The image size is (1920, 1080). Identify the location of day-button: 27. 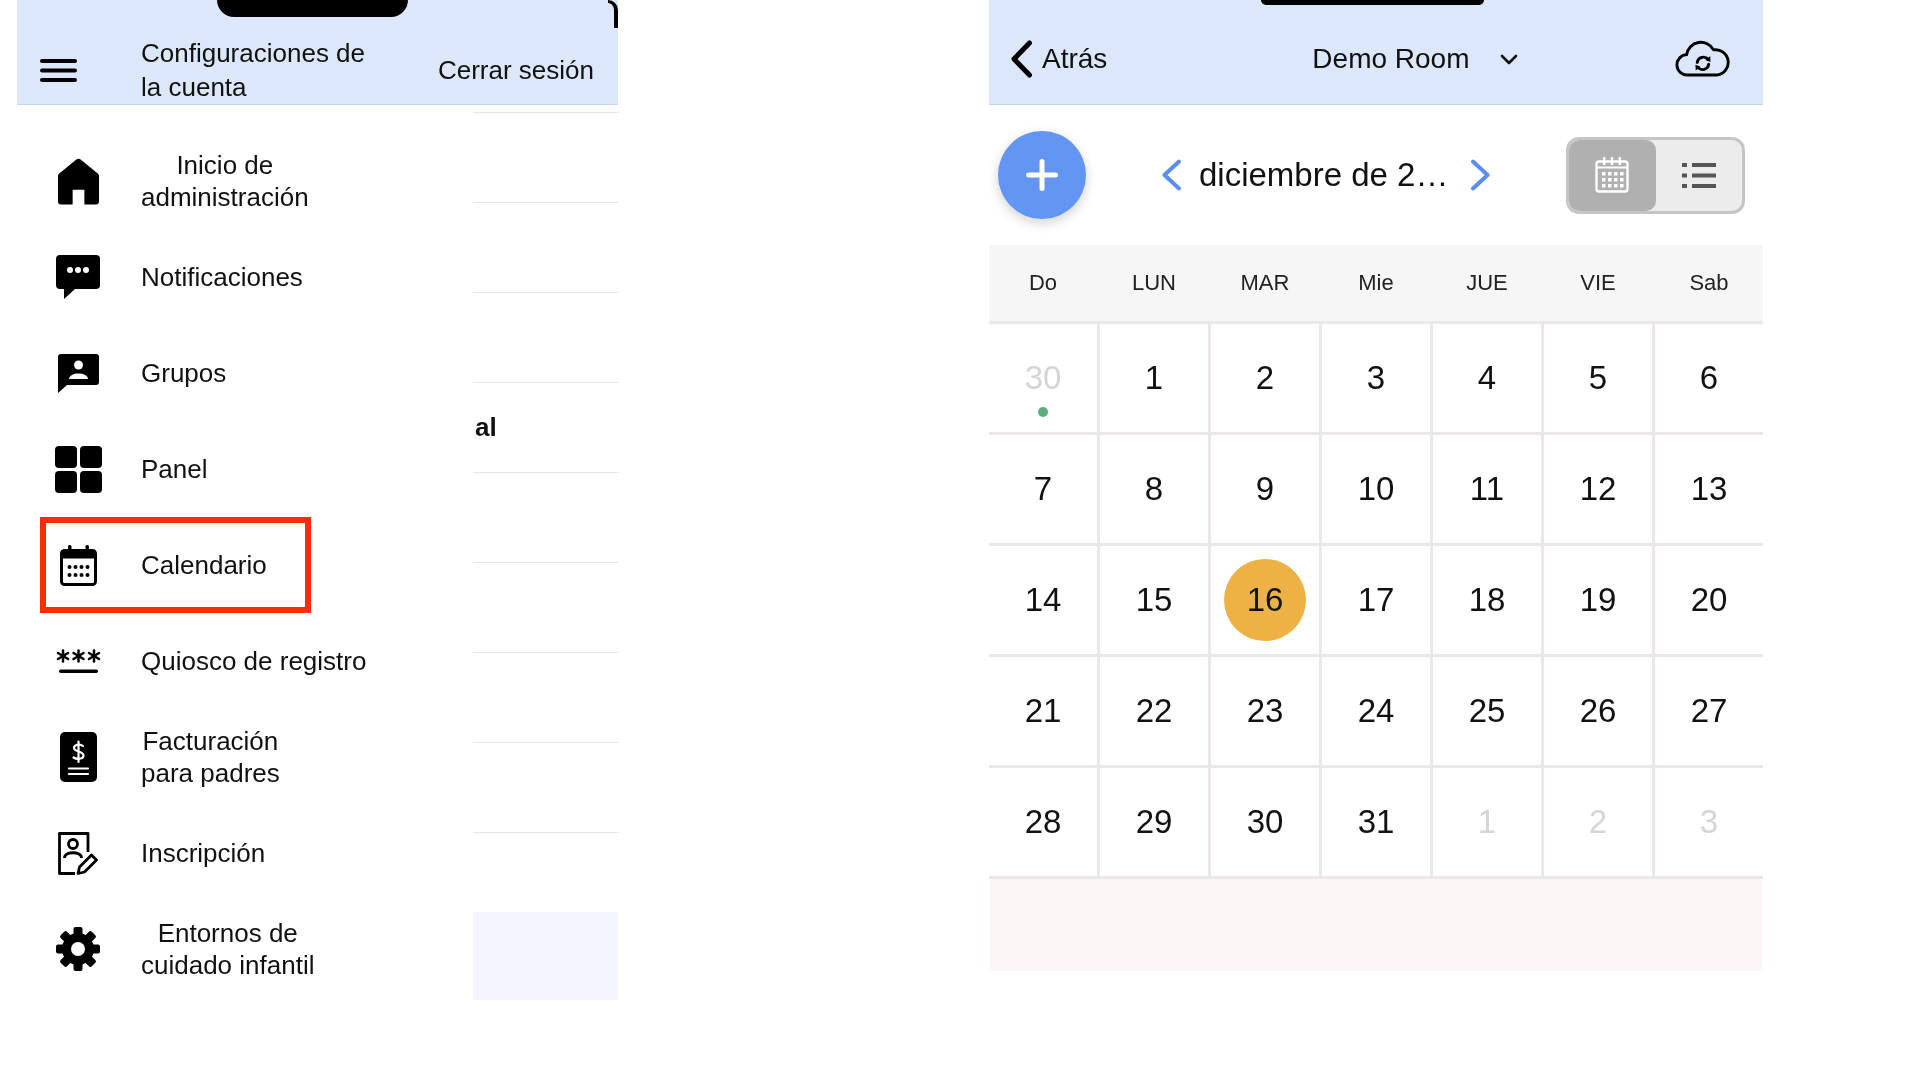
(1709, 711).